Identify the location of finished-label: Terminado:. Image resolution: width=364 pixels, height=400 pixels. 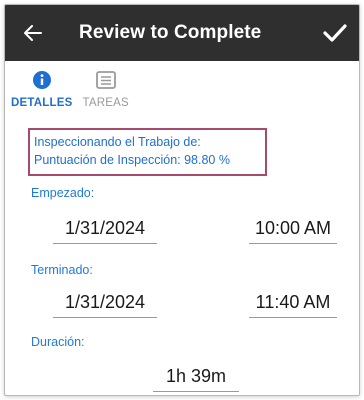
(62, 270).